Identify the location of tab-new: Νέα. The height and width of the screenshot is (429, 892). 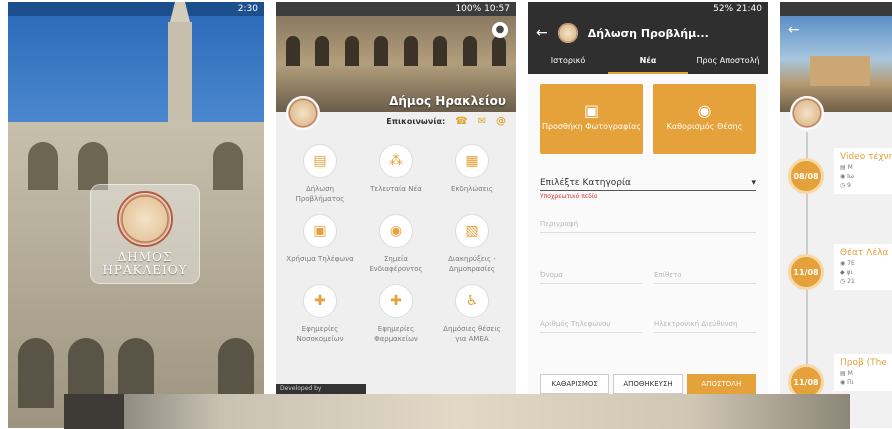
(648, 62).